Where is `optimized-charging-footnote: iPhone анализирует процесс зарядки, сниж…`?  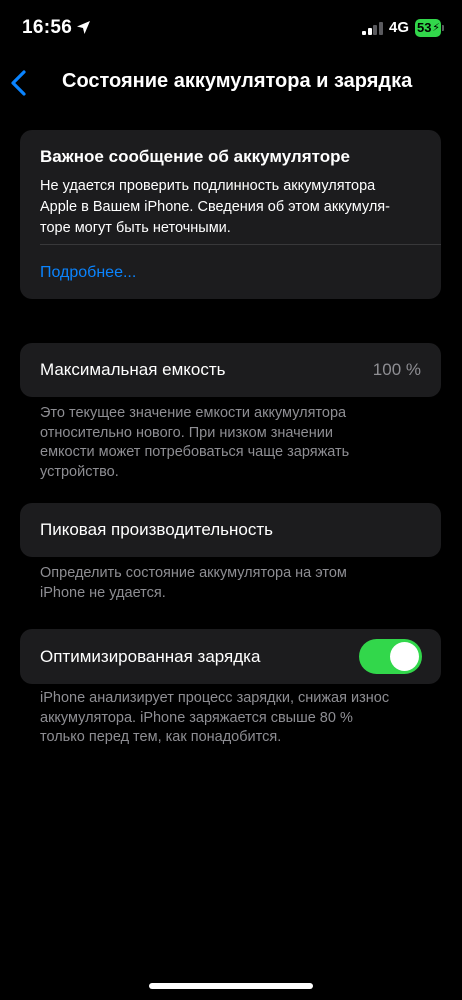
optimized-charging-footnote: iPhone анализирует процесс зарядки, сниж… is located at coordinates (214, 718).